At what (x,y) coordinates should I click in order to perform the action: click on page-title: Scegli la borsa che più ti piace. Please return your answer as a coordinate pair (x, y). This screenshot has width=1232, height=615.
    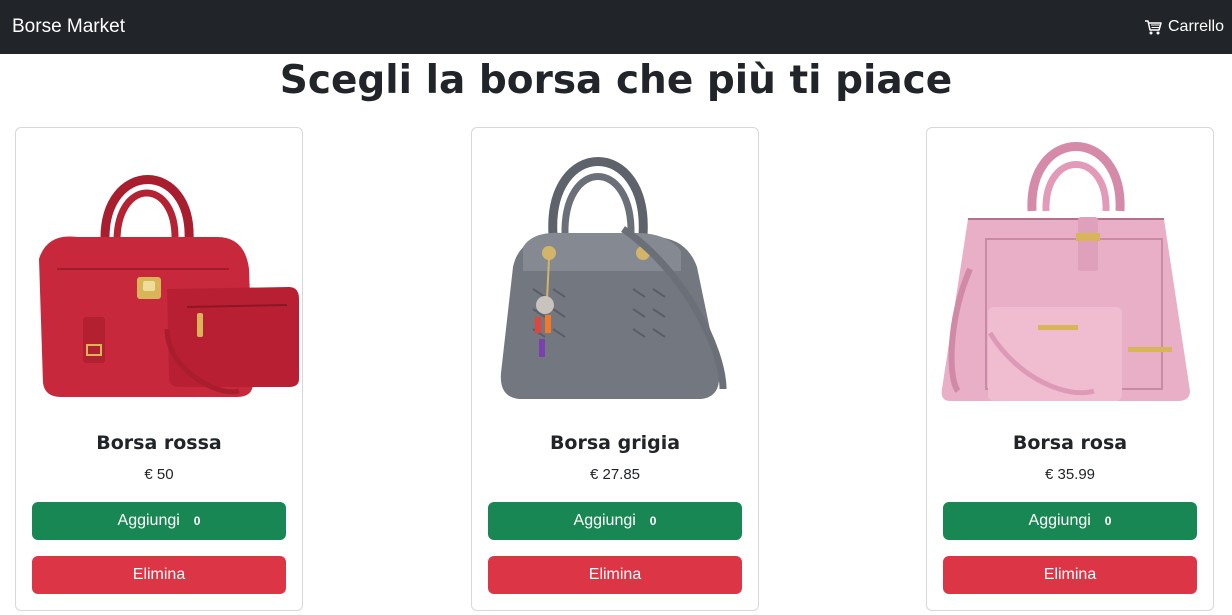
    Looking at the image, I should click on (616, 80).